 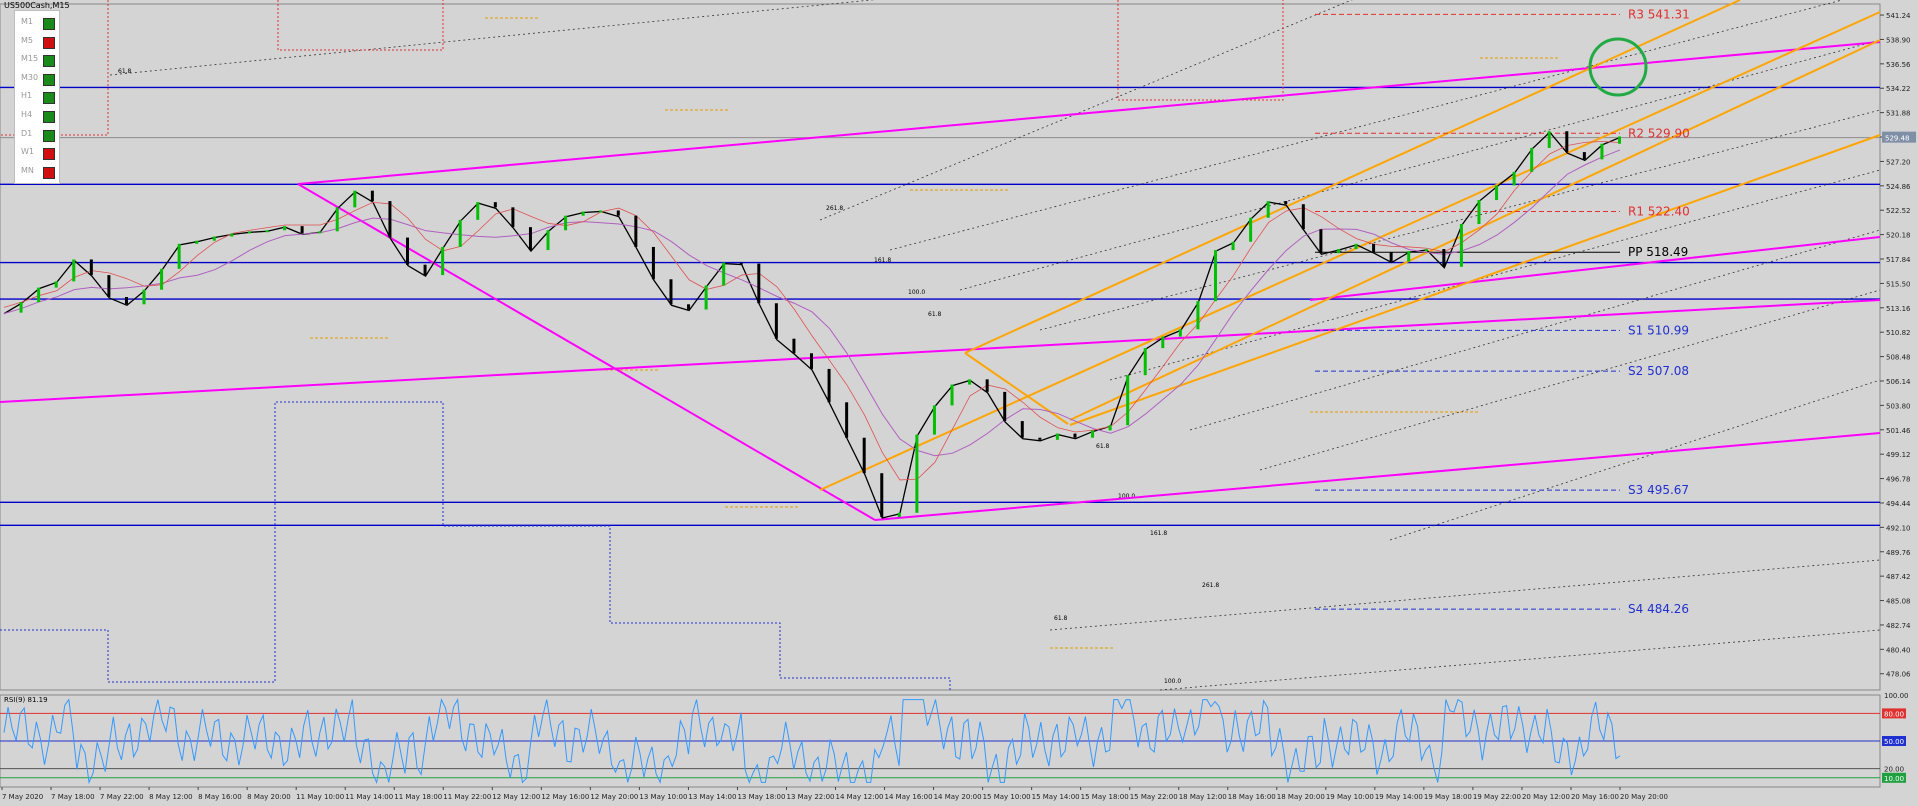 I want to click on timeframe-row-w1: W1, so click(x=38, y=154).